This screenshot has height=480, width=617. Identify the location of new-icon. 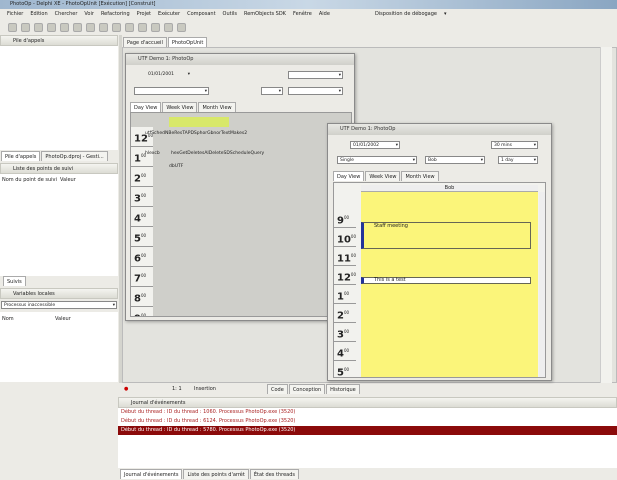
(12, 27).